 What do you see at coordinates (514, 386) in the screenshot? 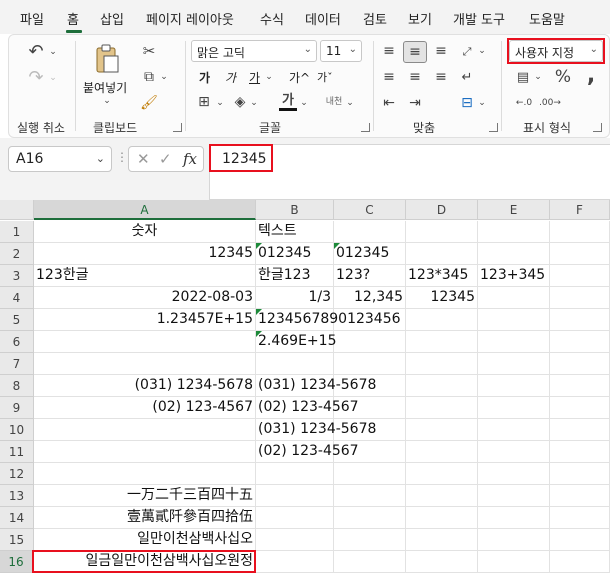
I see `cell-e8` at bounding box center [514, 386].